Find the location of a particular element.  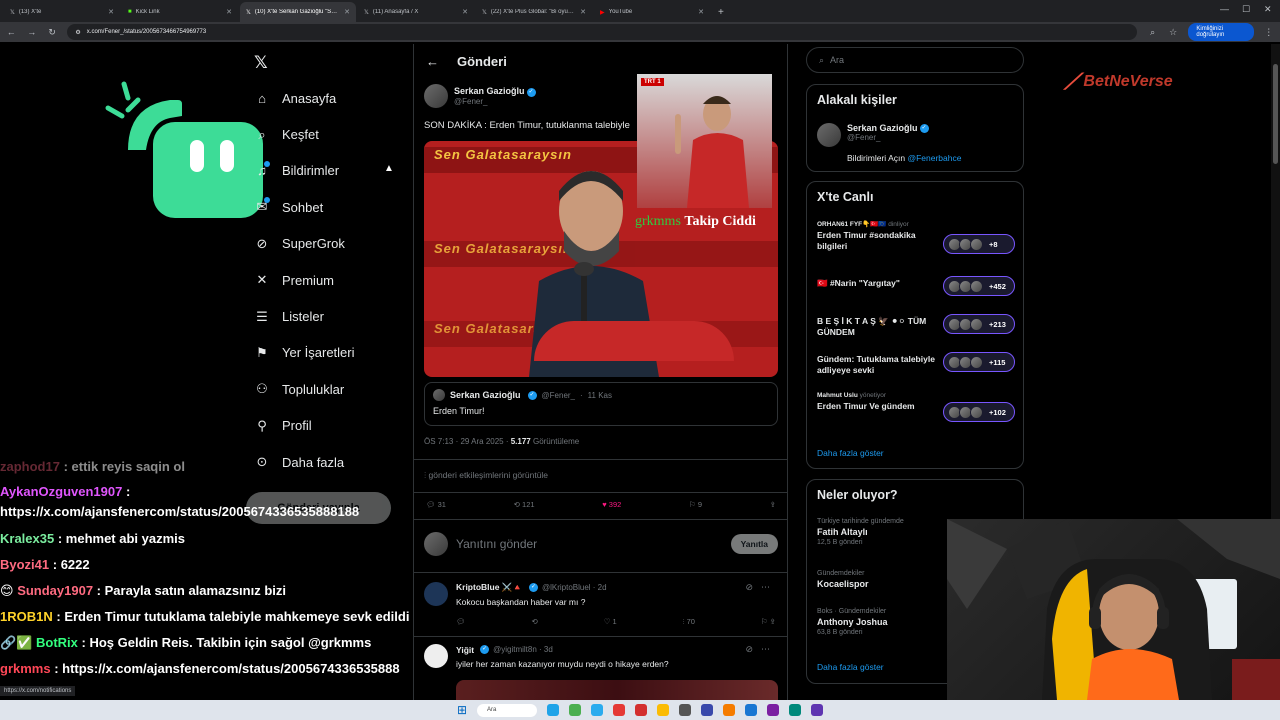

live-item: B E Ş İ K T A Ş 🦅 ⚫⚪ TÜM GÜNDEM +213 is located at coordinates (916, 326).